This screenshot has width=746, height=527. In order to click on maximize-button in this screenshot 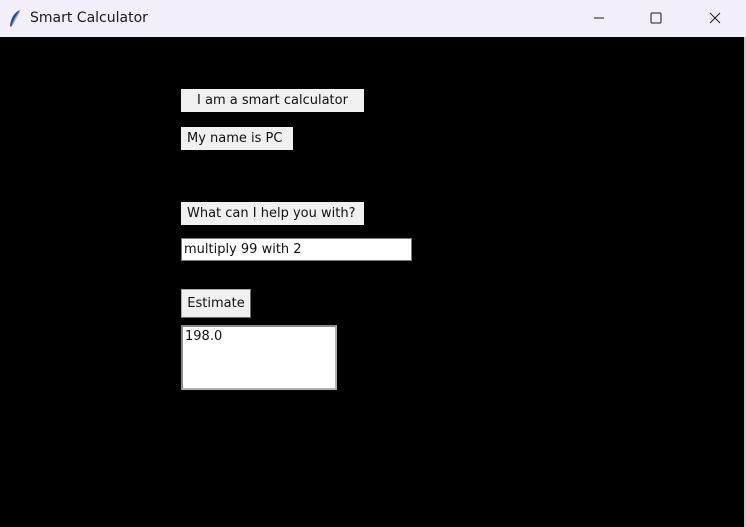, I will do `click(656, 18)`.